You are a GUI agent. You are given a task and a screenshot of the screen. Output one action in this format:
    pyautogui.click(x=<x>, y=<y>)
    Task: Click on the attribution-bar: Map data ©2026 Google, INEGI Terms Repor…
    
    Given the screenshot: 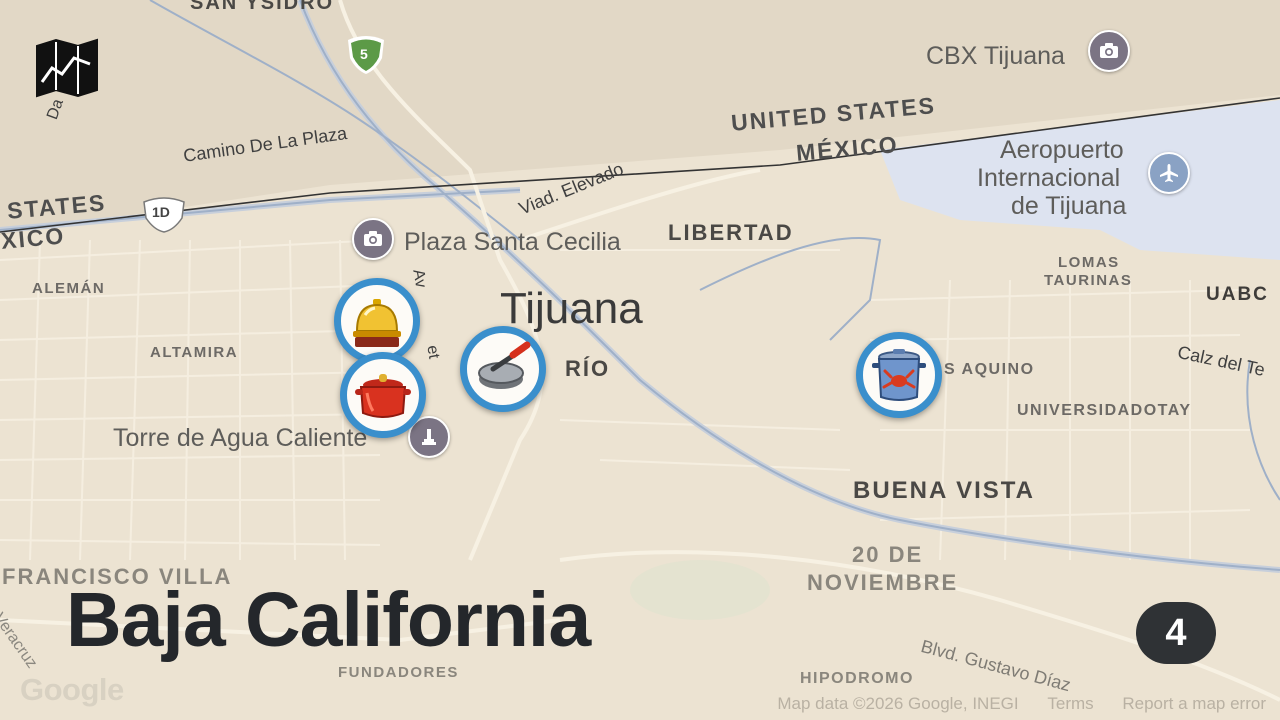 What is the action you would take?
    pyautogui.click(x=1009, y=704)
    